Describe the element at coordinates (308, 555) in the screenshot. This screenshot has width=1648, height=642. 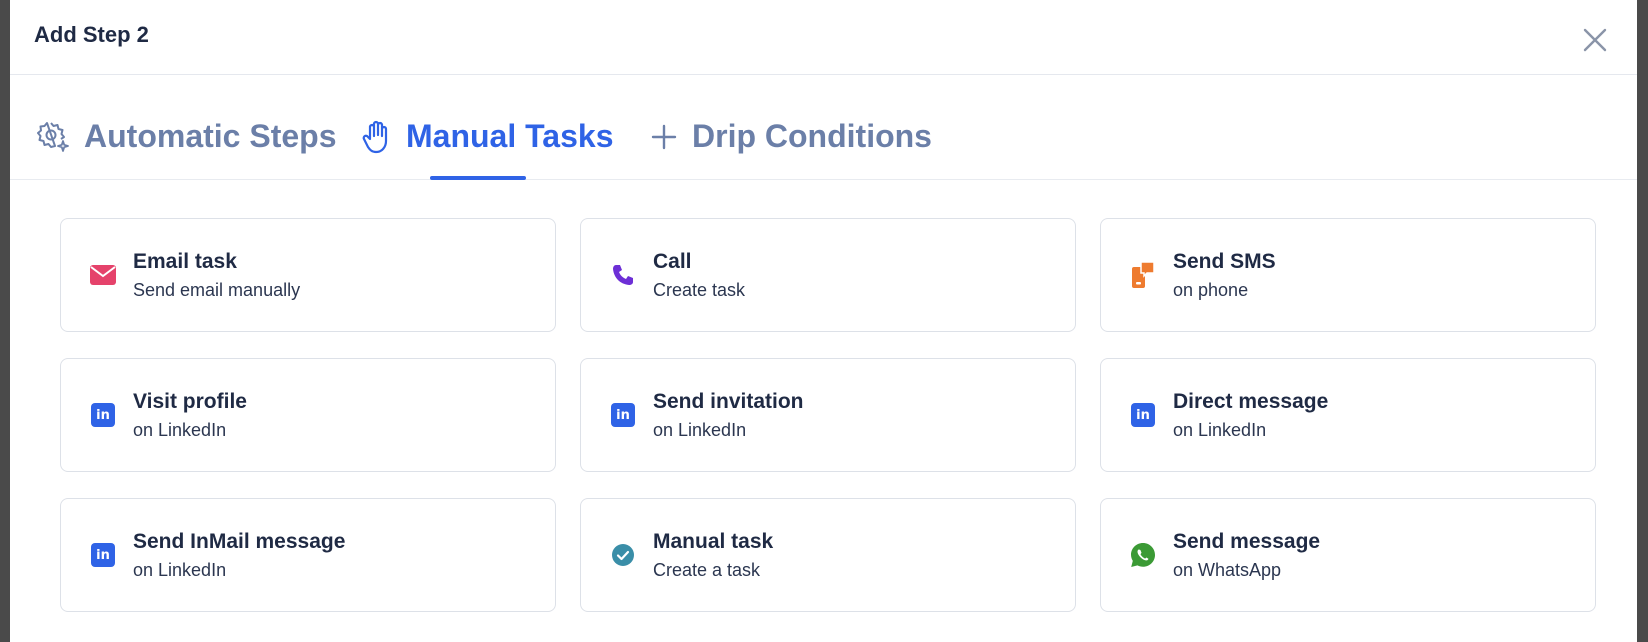
I see `send-inmail-card: in Send InMail message on LinkedIn` at that location.